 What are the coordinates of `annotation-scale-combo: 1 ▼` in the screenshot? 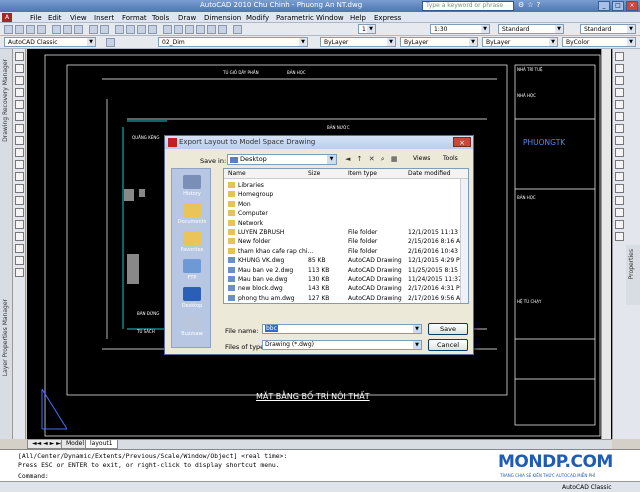 It's located at (367, 29).